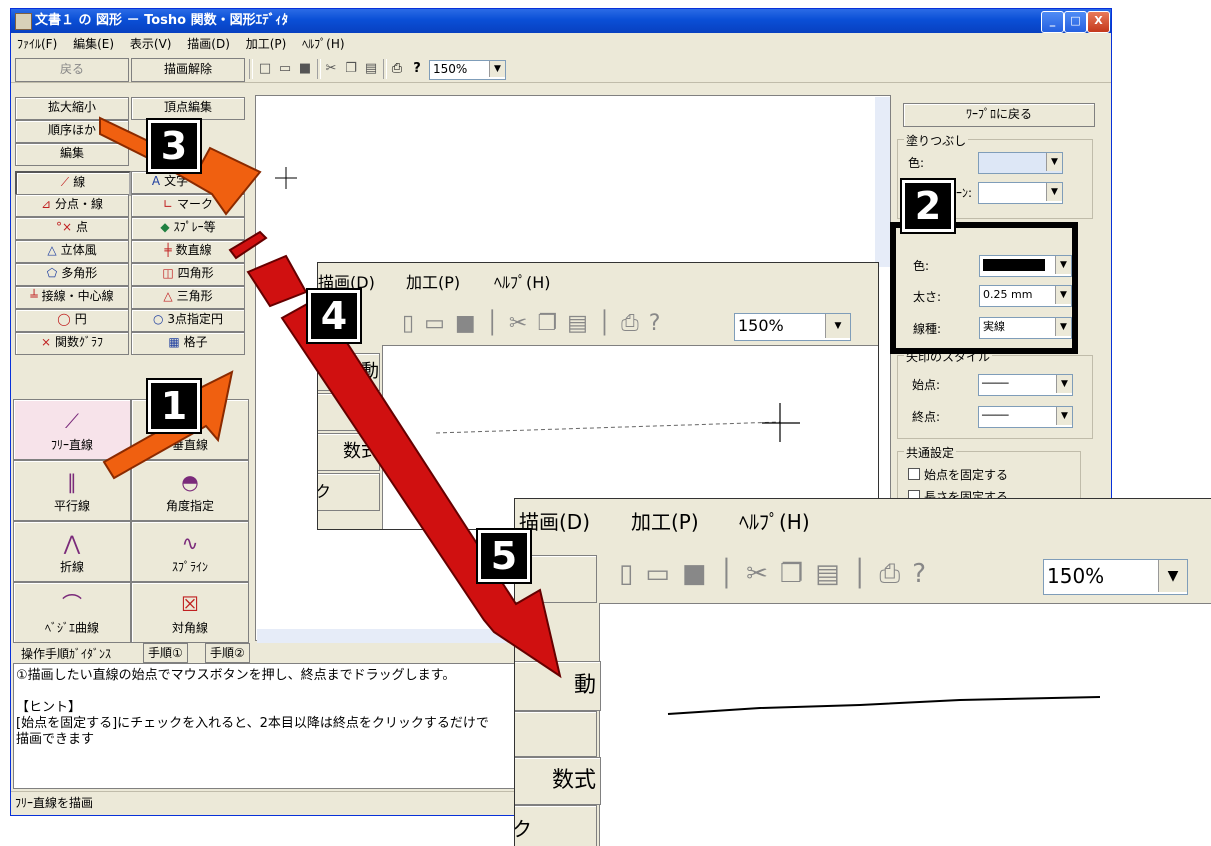 Image resolution: width=1211 pixels, height=846 pixels. I want to click on zoom5-canvas, so click(905, 724).